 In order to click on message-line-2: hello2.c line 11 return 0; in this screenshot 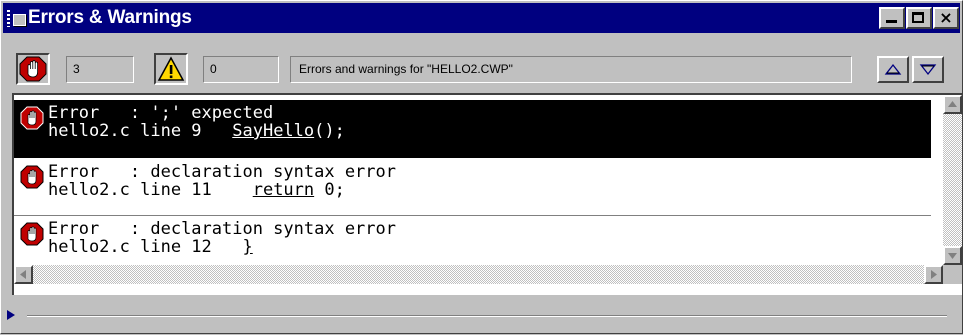, I will do `click(196, 190)`.